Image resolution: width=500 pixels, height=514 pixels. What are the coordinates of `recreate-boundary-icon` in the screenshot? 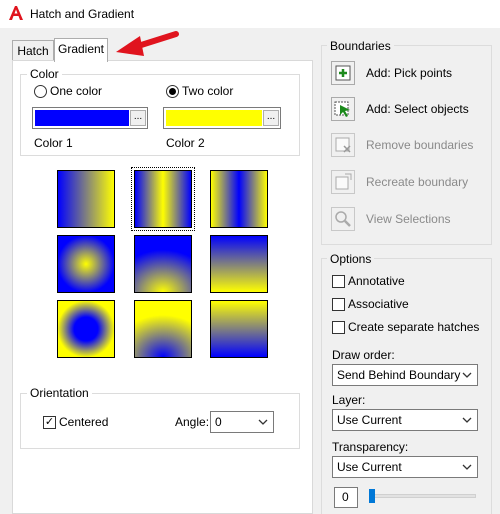 It's located at (343, 181).